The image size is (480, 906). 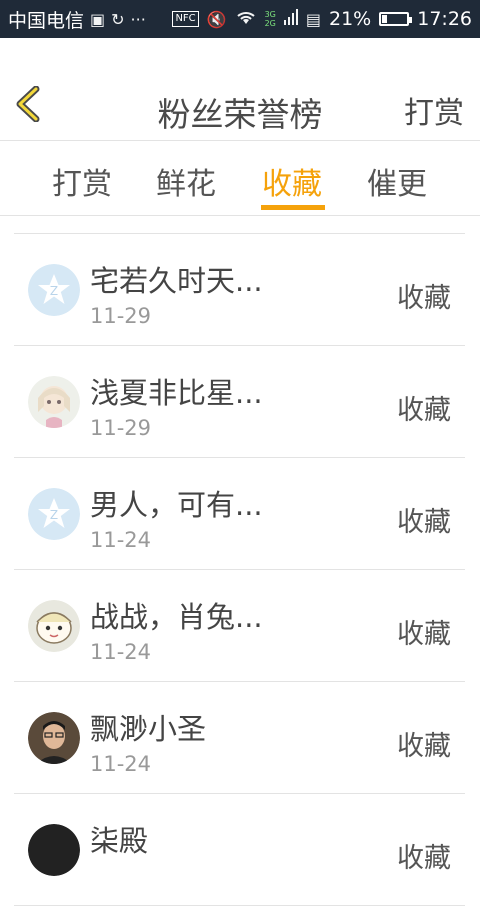 What do you see at coordinates (434, 110) in the screenshot?
I see `reward-button: 打赏` at bounding box center [434, 110].